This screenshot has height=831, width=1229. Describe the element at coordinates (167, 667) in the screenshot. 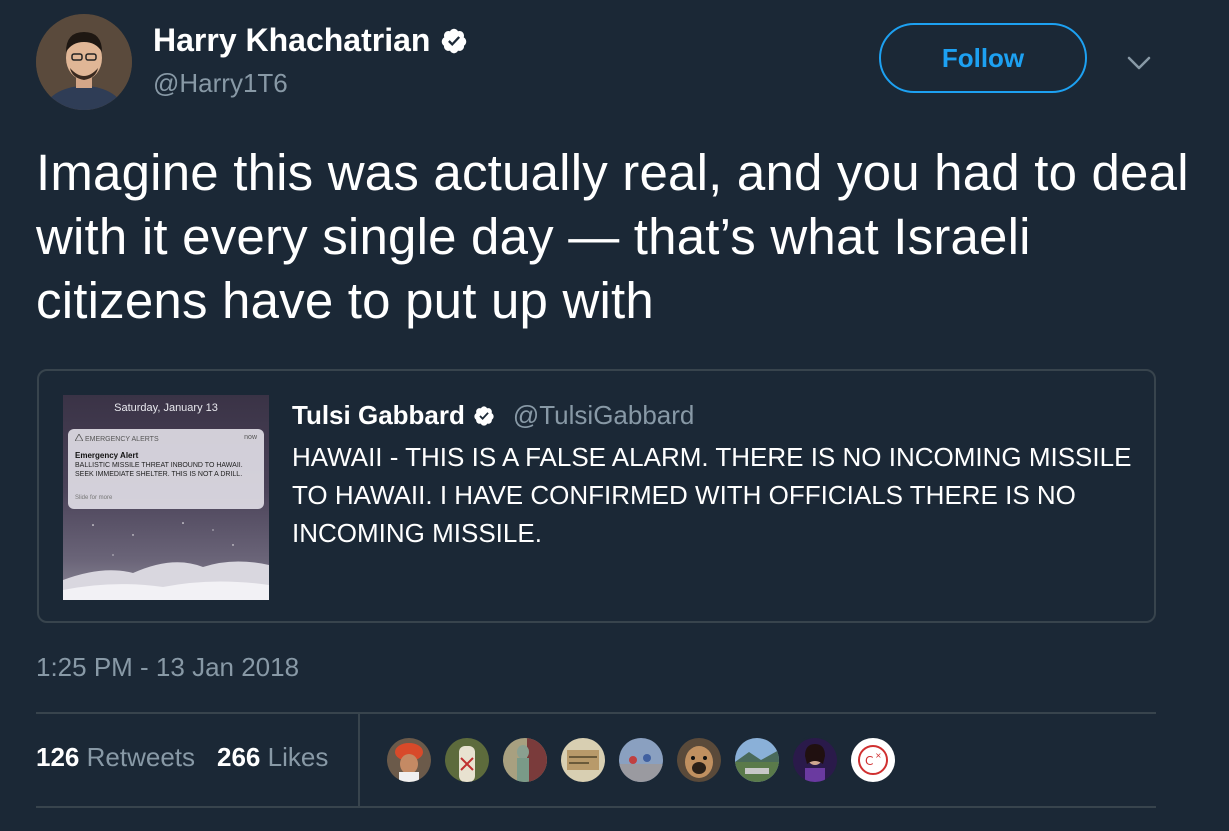

I see `tweet-timestamp: 1:25 PM - 13 Jan 2018` at that location.